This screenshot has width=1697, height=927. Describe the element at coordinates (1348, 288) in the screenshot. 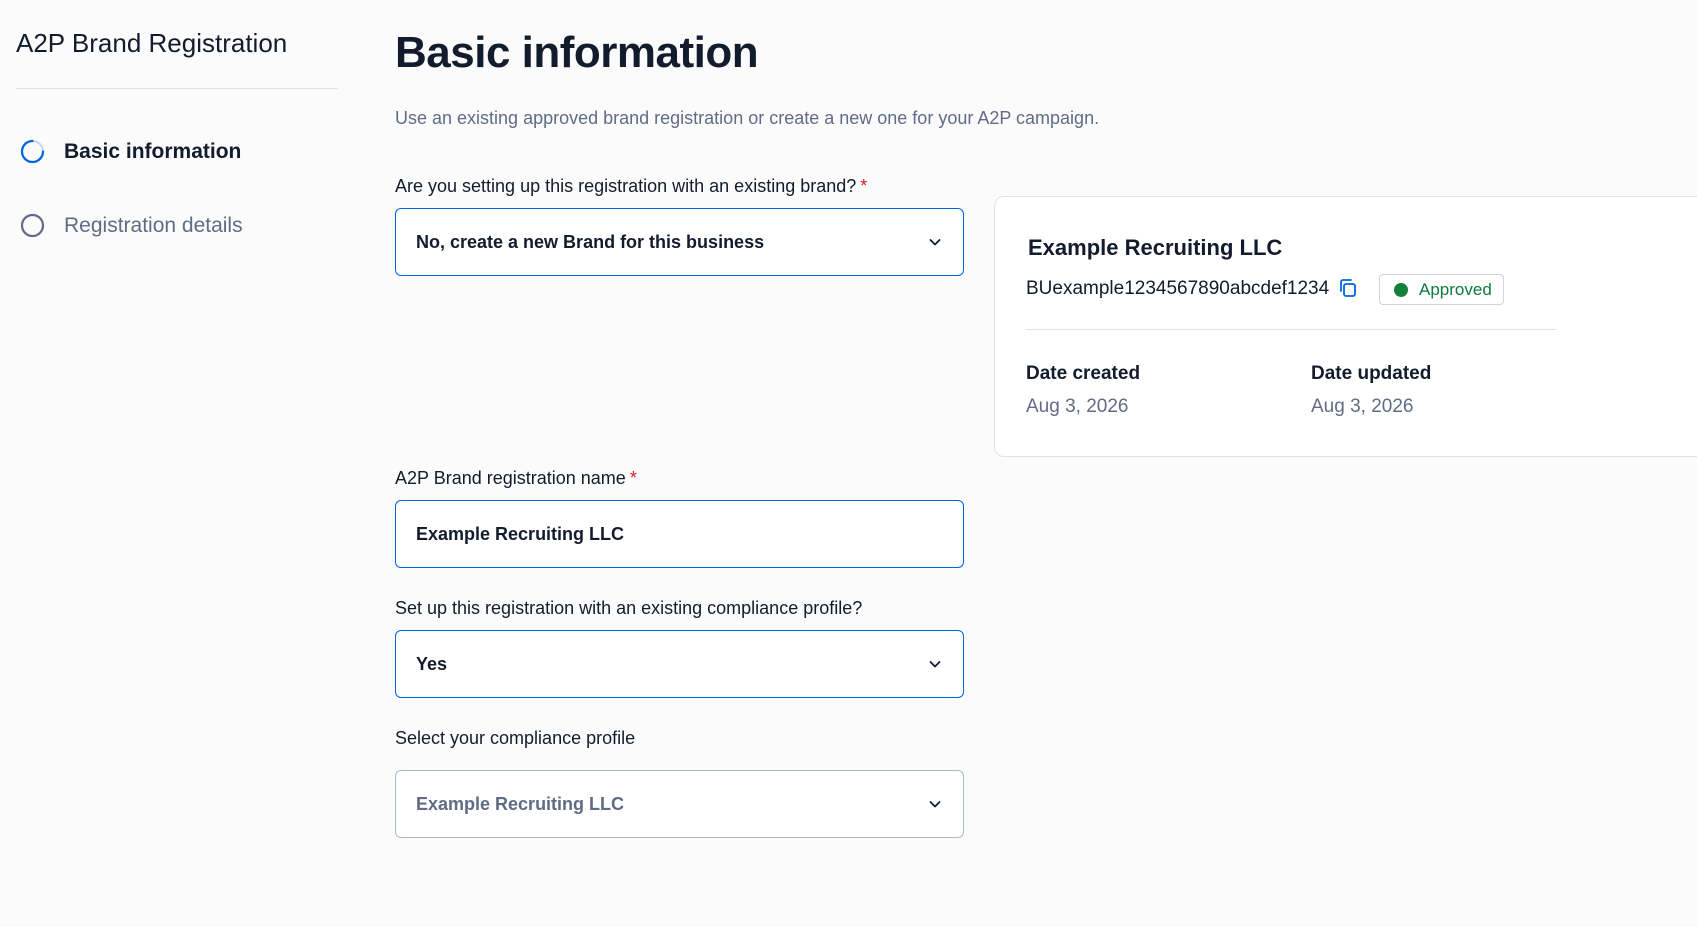

I see `copy-icon` at that location.